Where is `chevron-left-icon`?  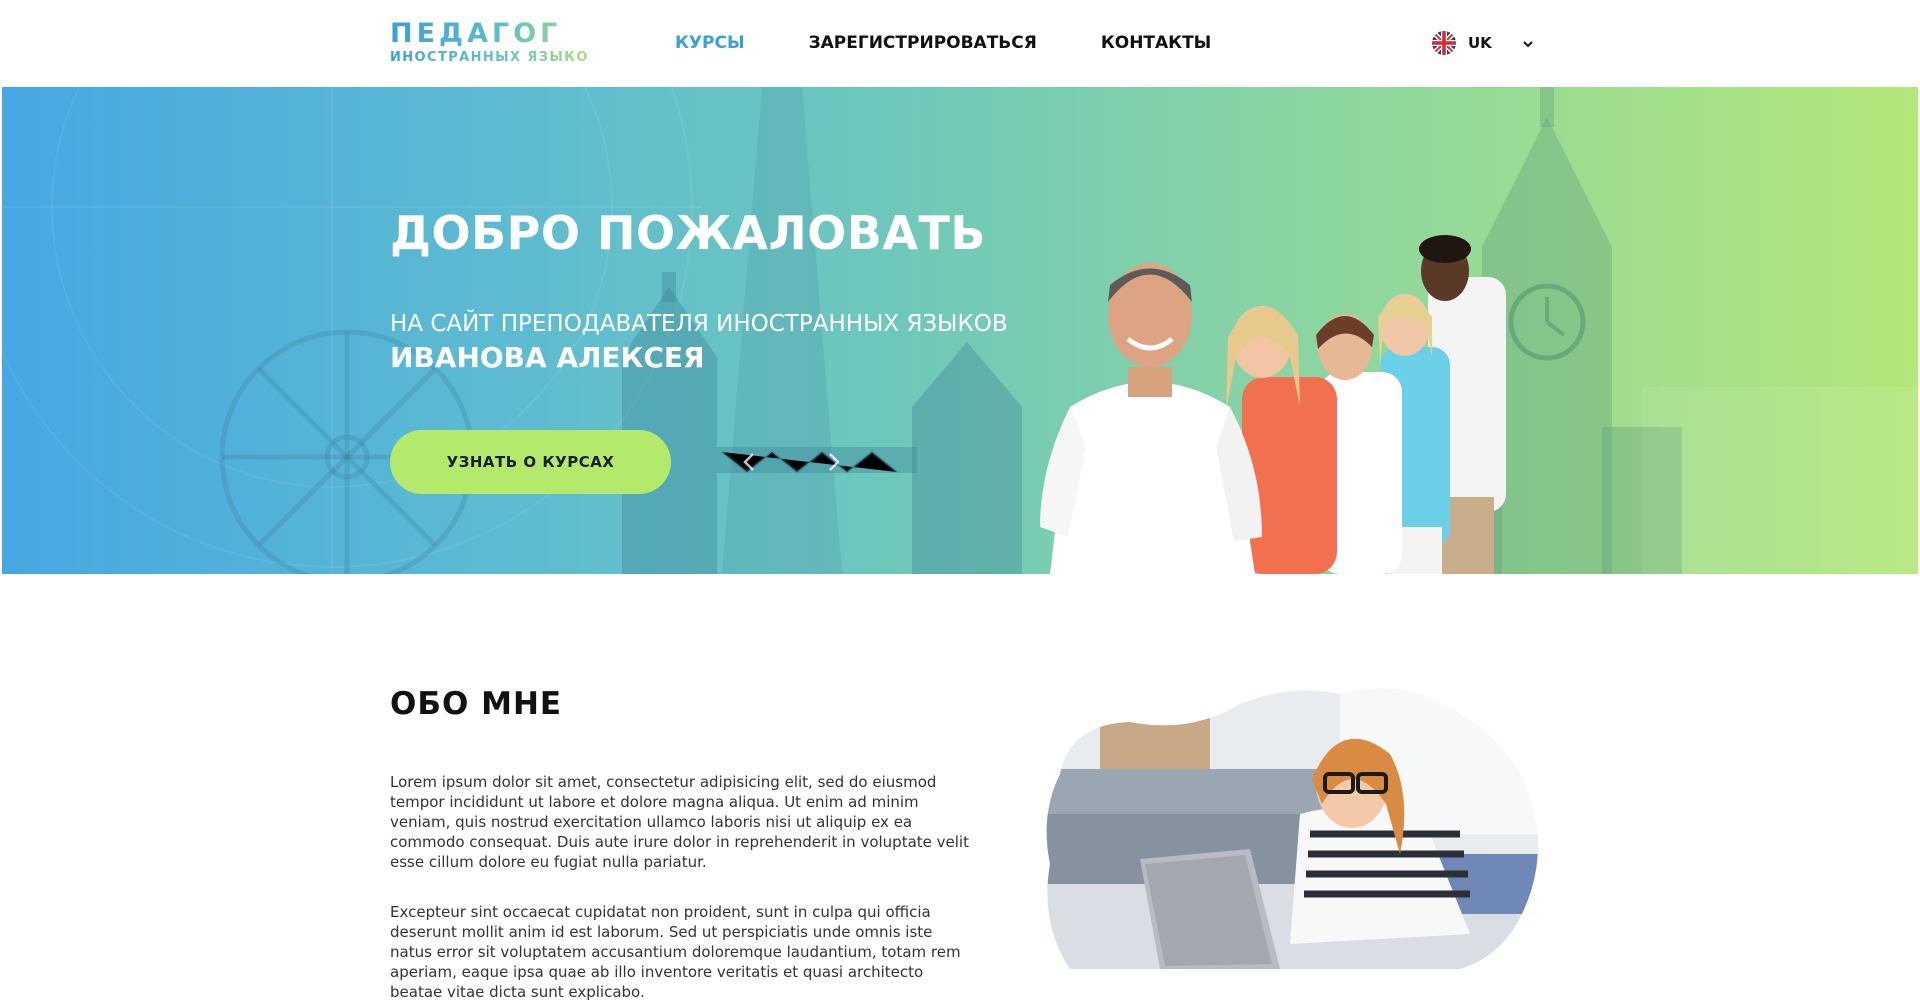
chevron-left-icon is located at coordinates (749, 462).